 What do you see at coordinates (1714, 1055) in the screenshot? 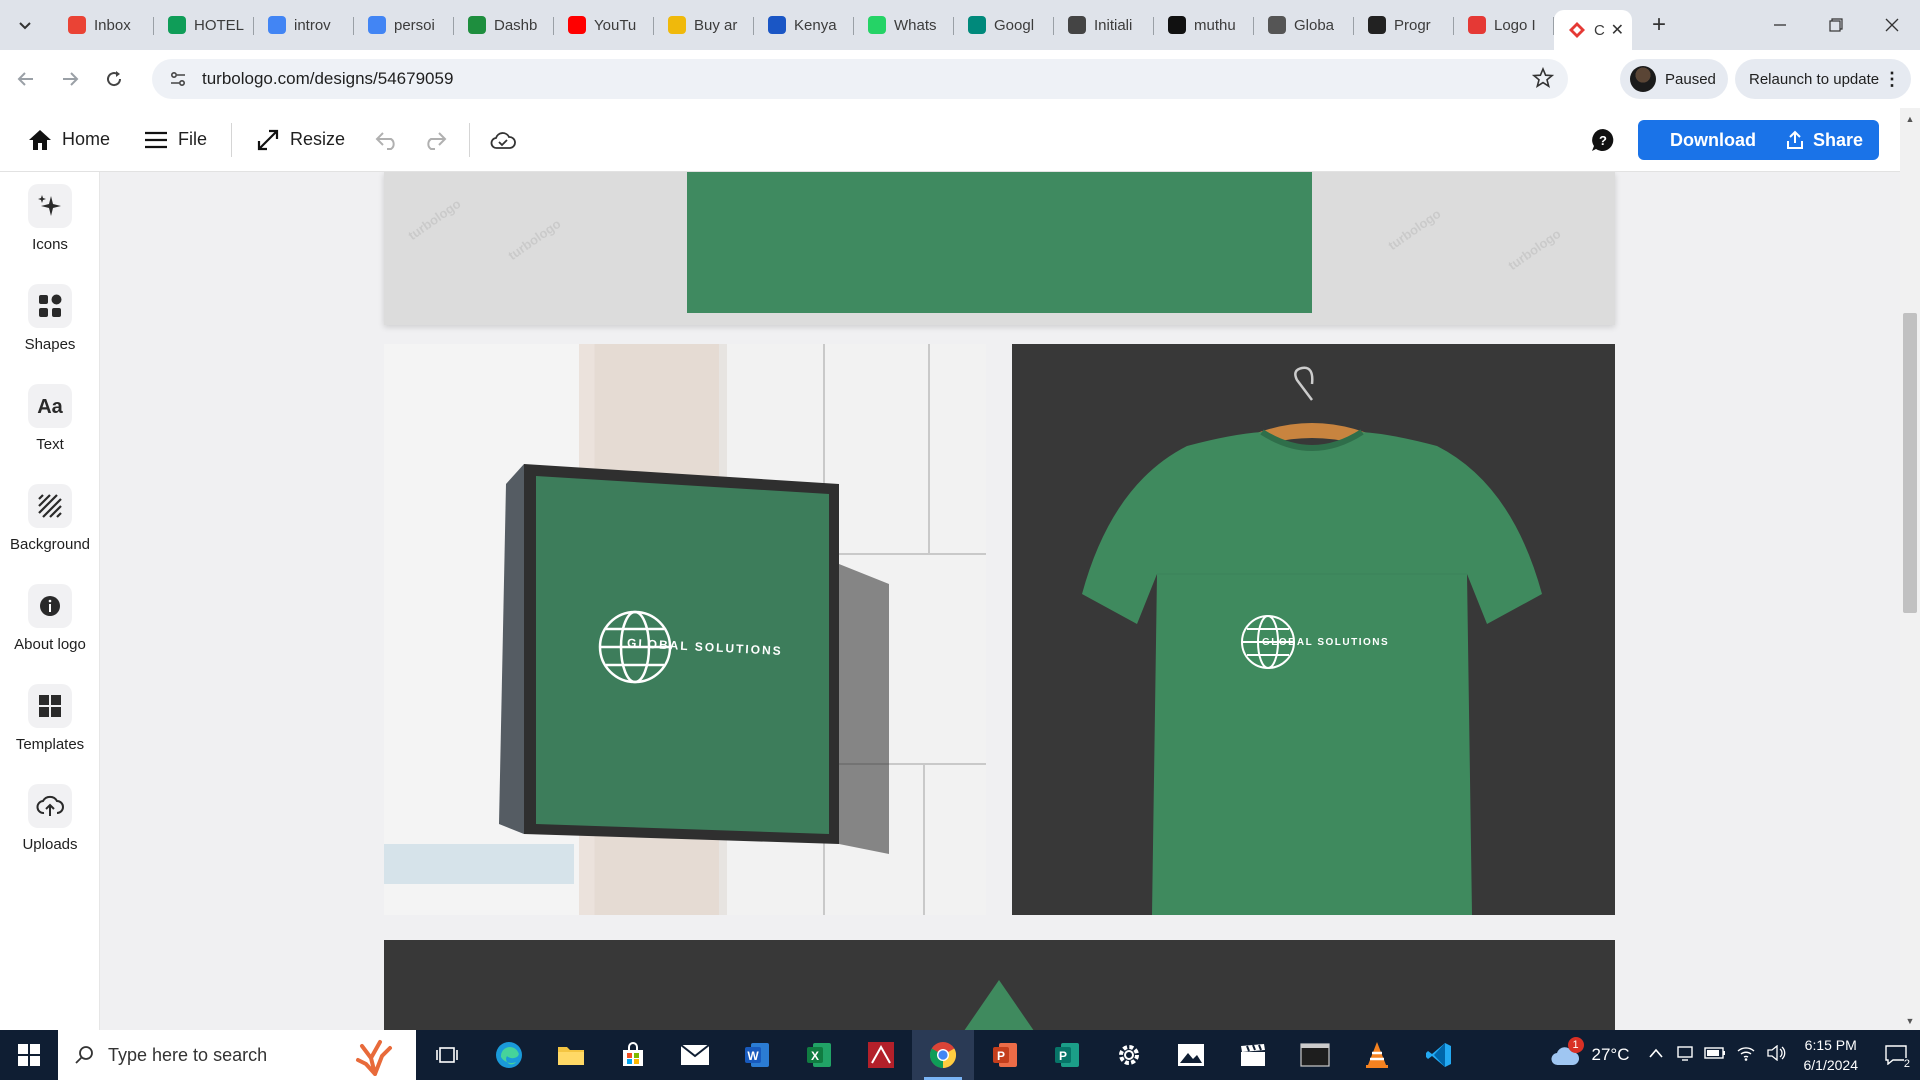
I see `battery-icon` at bounding box center [1714, 1055].